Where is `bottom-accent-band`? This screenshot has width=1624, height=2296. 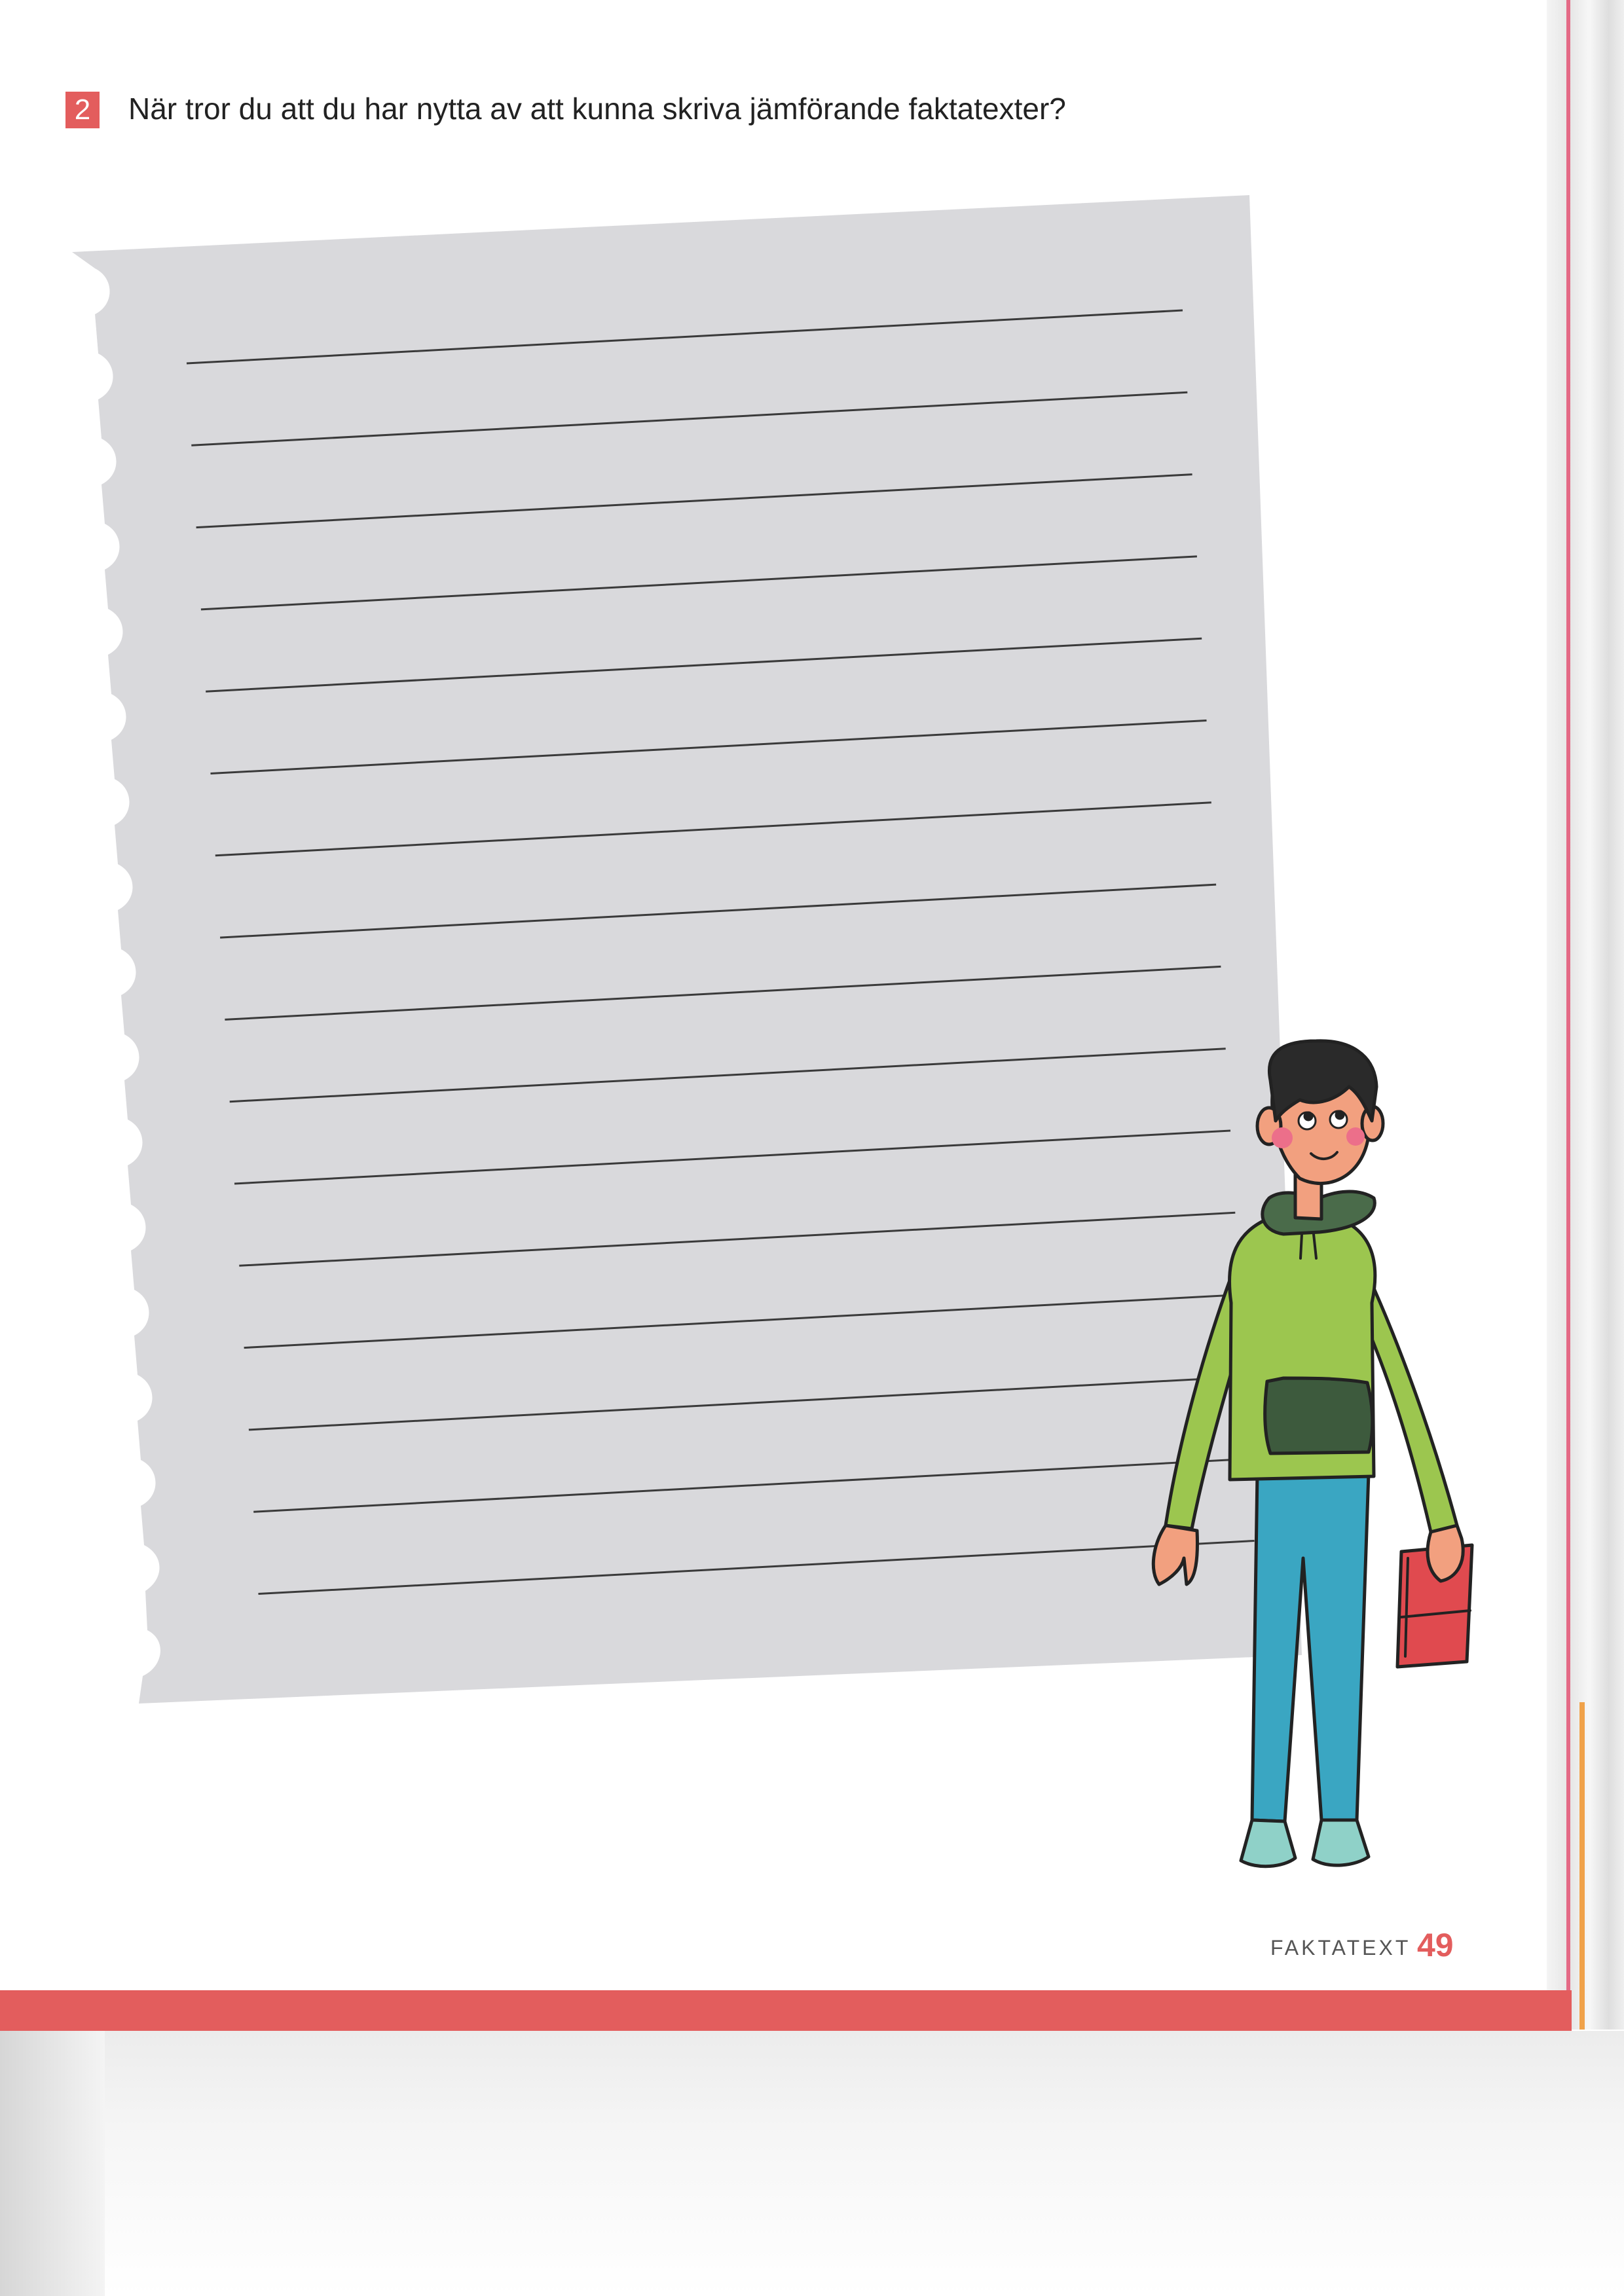
bottom-accent-band is located at coordinates (786, 2010).